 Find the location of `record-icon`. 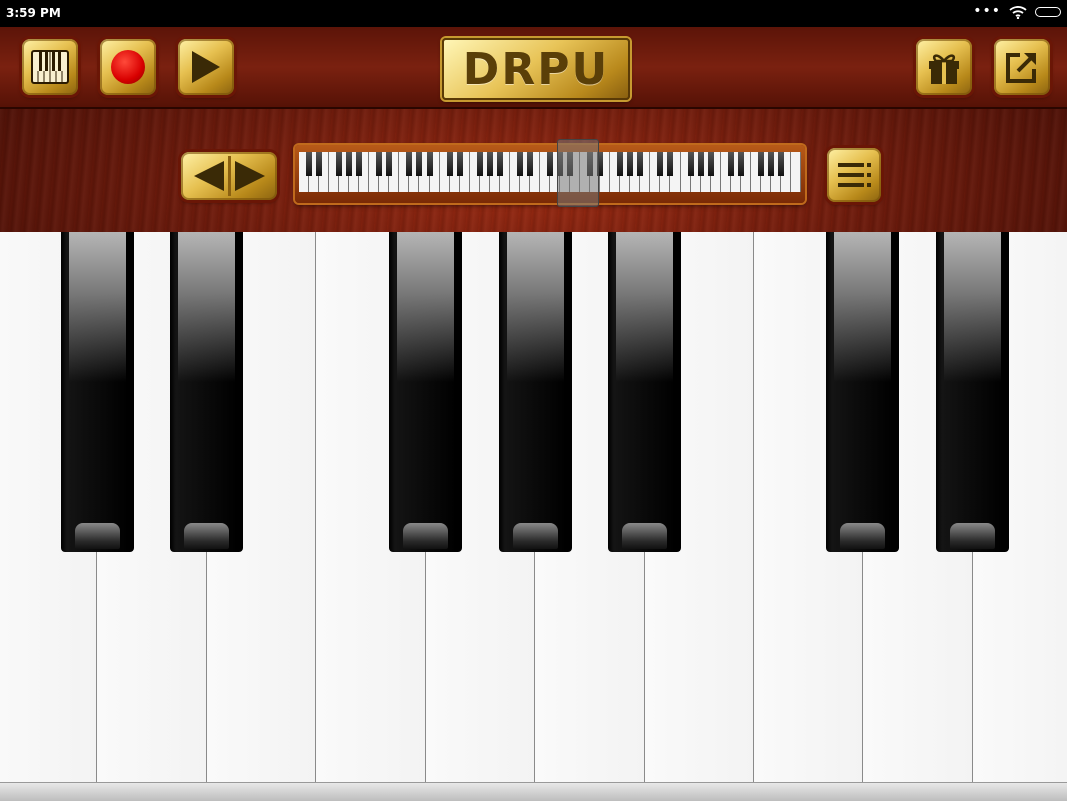

record-icon is located at coordinates (128, 67).